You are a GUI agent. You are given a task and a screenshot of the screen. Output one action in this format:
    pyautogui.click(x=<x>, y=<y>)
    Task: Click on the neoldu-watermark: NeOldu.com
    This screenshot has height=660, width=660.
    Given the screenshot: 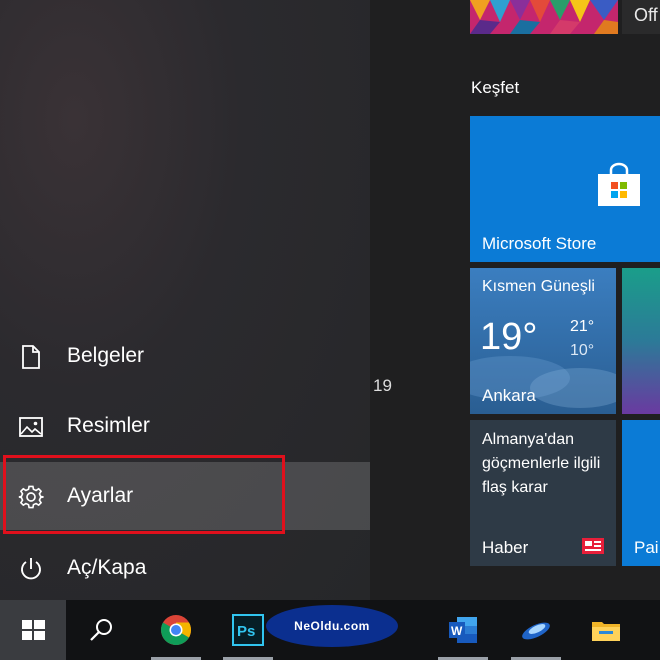 What is the action you would take?
    pyautogui.click(x=332, y=626)
    